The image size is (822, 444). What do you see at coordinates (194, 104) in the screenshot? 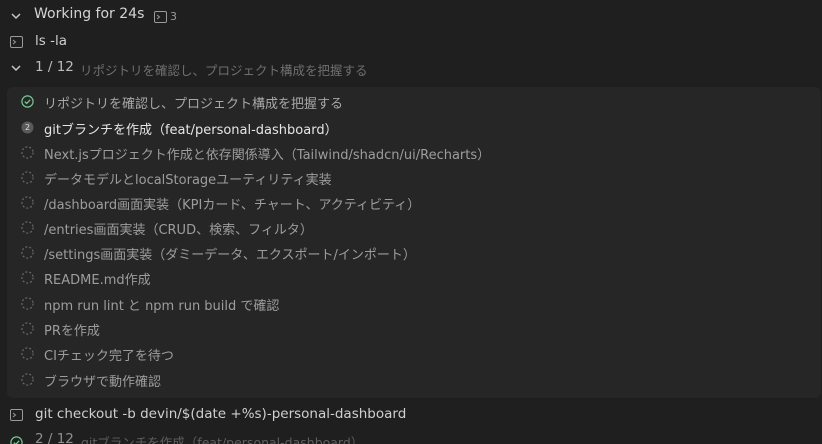
I see `task-label: リポジトリを確認し、プロジェクト構成を把握する` at bounding box center [194, 104].